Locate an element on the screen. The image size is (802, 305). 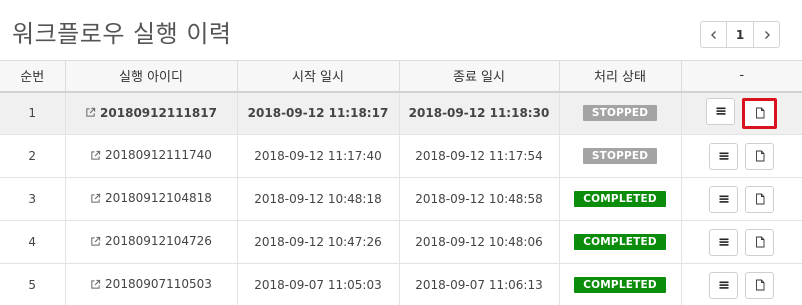
row-exec-id: 20180912104726 is located at coordinates (151, 242).